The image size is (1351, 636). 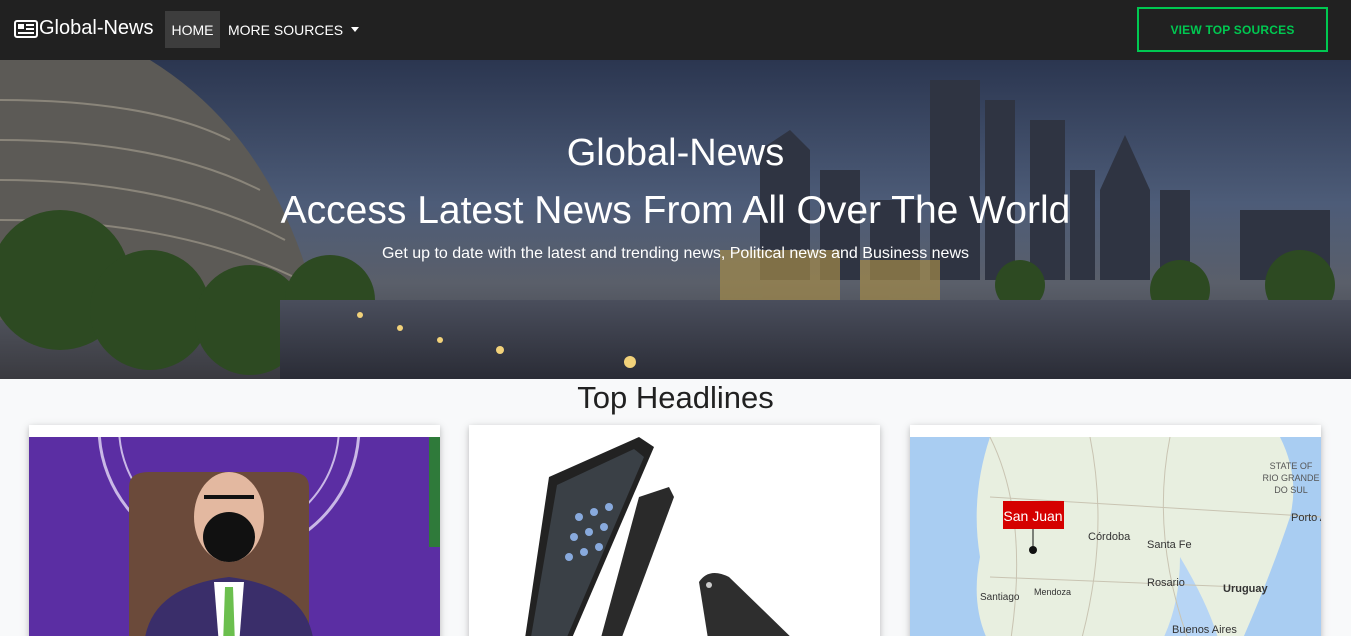 What do you see at coordinates (1166, 583) in the screenshot?
I see `map-label-rosario: Rosario` at bounding box center [1166, 583].